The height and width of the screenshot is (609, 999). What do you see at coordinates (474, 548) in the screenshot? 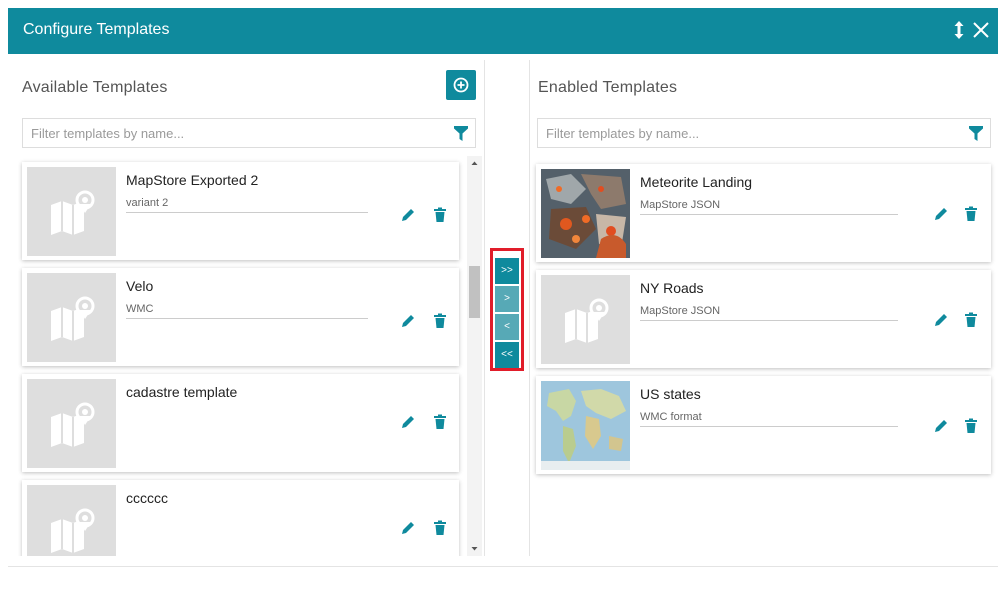
I see `scroll-down-arrow-icon` at bounding box center [474, 548].